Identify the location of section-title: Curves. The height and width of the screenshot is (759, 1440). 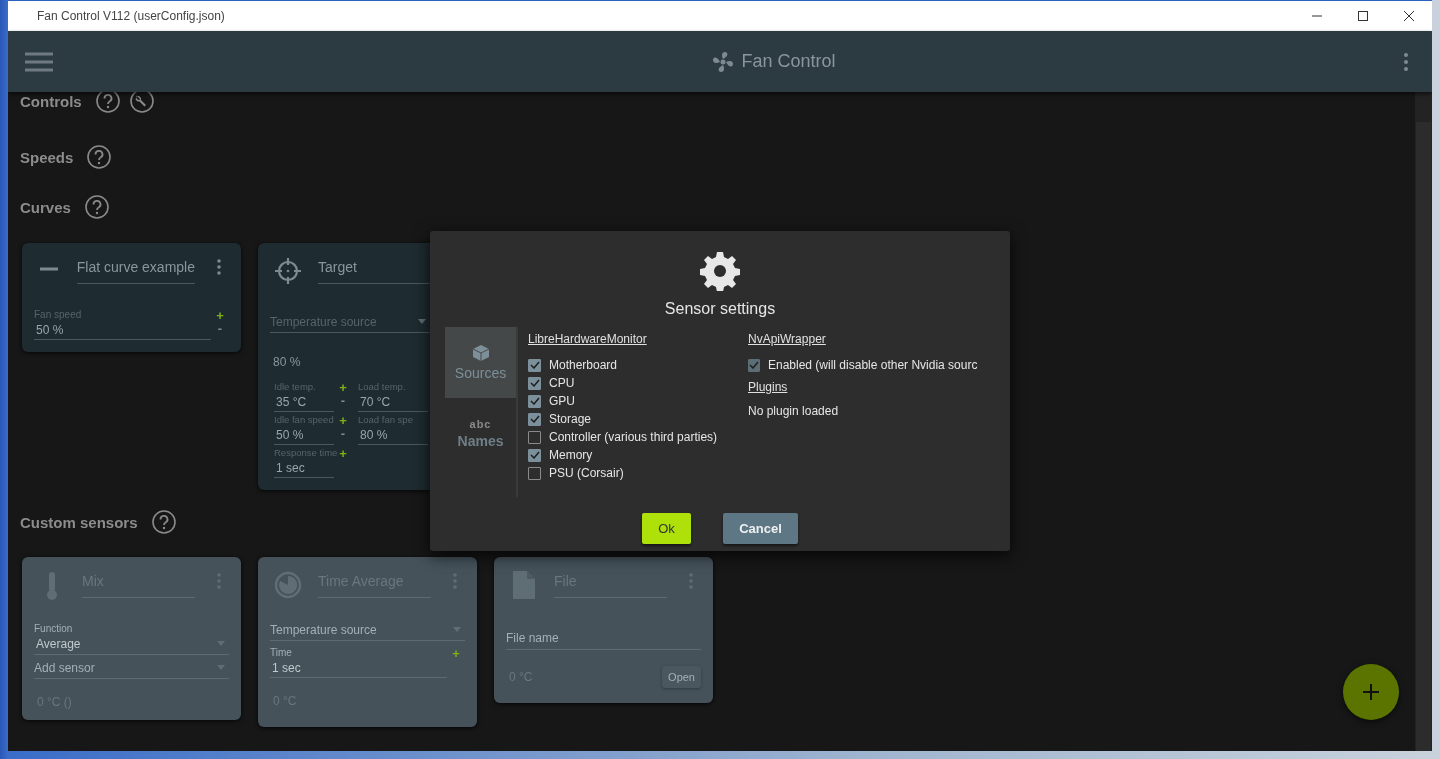
(45, 207).